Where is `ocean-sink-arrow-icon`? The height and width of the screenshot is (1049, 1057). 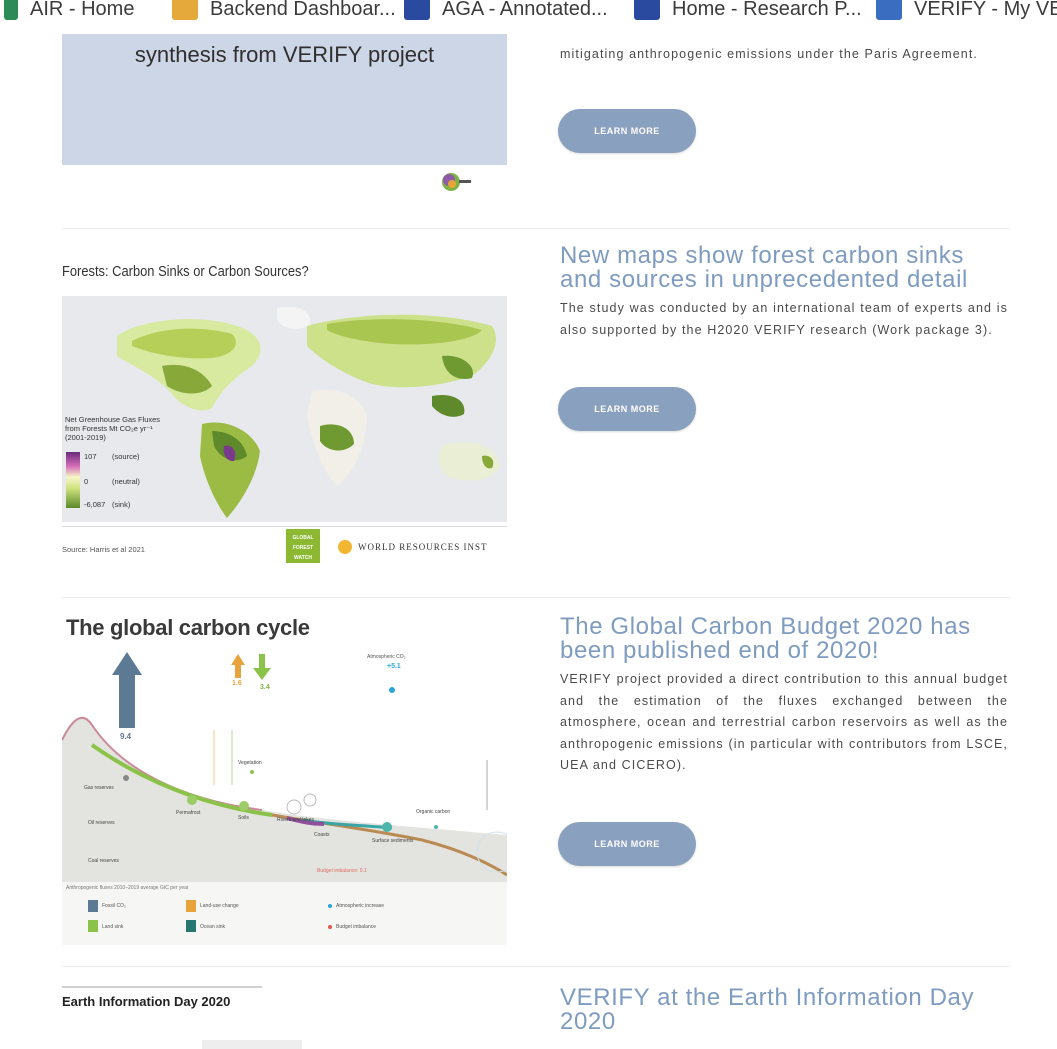
ocean-sink-arrow-icon is located at coordinates (191, 926).